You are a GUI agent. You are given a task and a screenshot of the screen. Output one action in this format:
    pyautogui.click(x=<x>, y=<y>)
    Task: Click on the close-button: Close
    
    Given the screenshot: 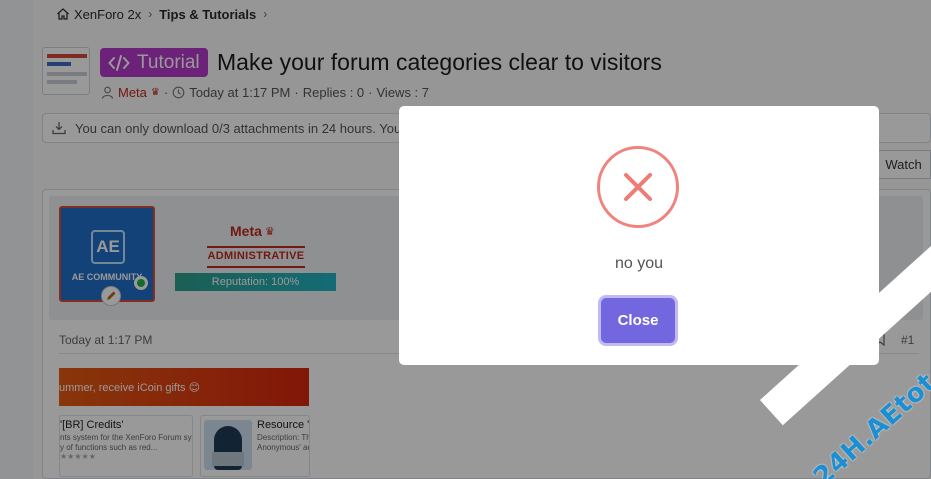 What is the action you would take?
    pyautogui.click(x=638, y=320)
    